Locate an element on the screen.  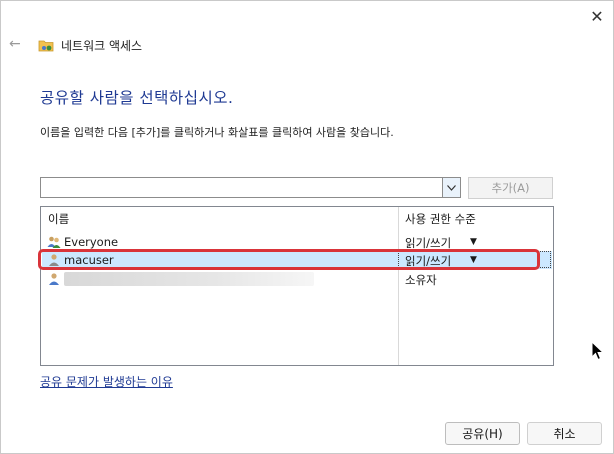
user-icon is located at coordinates (54, 279).